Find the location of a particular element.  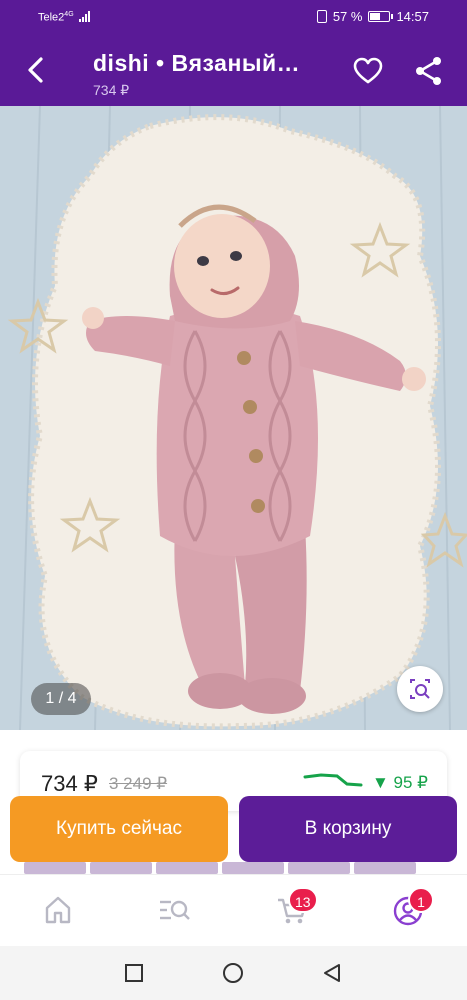

app-header: dishi • Вязаный… 734 ₽ is located at coordinates (233, 71).